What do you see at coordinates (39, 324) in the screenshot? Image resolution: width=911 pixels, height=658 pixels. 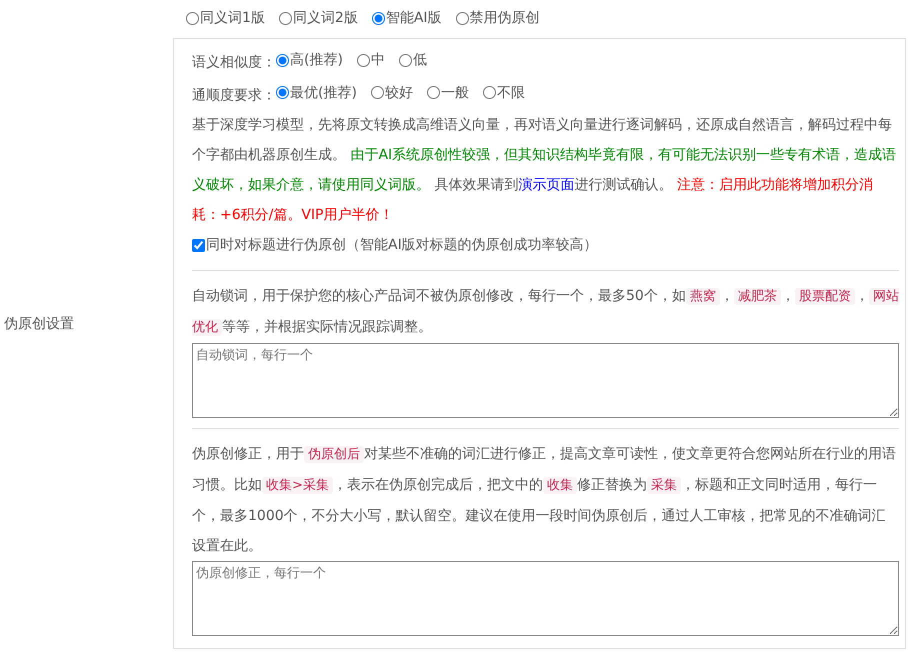 I see `section-label: 伪原创设置` at bounding box center [39, 324].